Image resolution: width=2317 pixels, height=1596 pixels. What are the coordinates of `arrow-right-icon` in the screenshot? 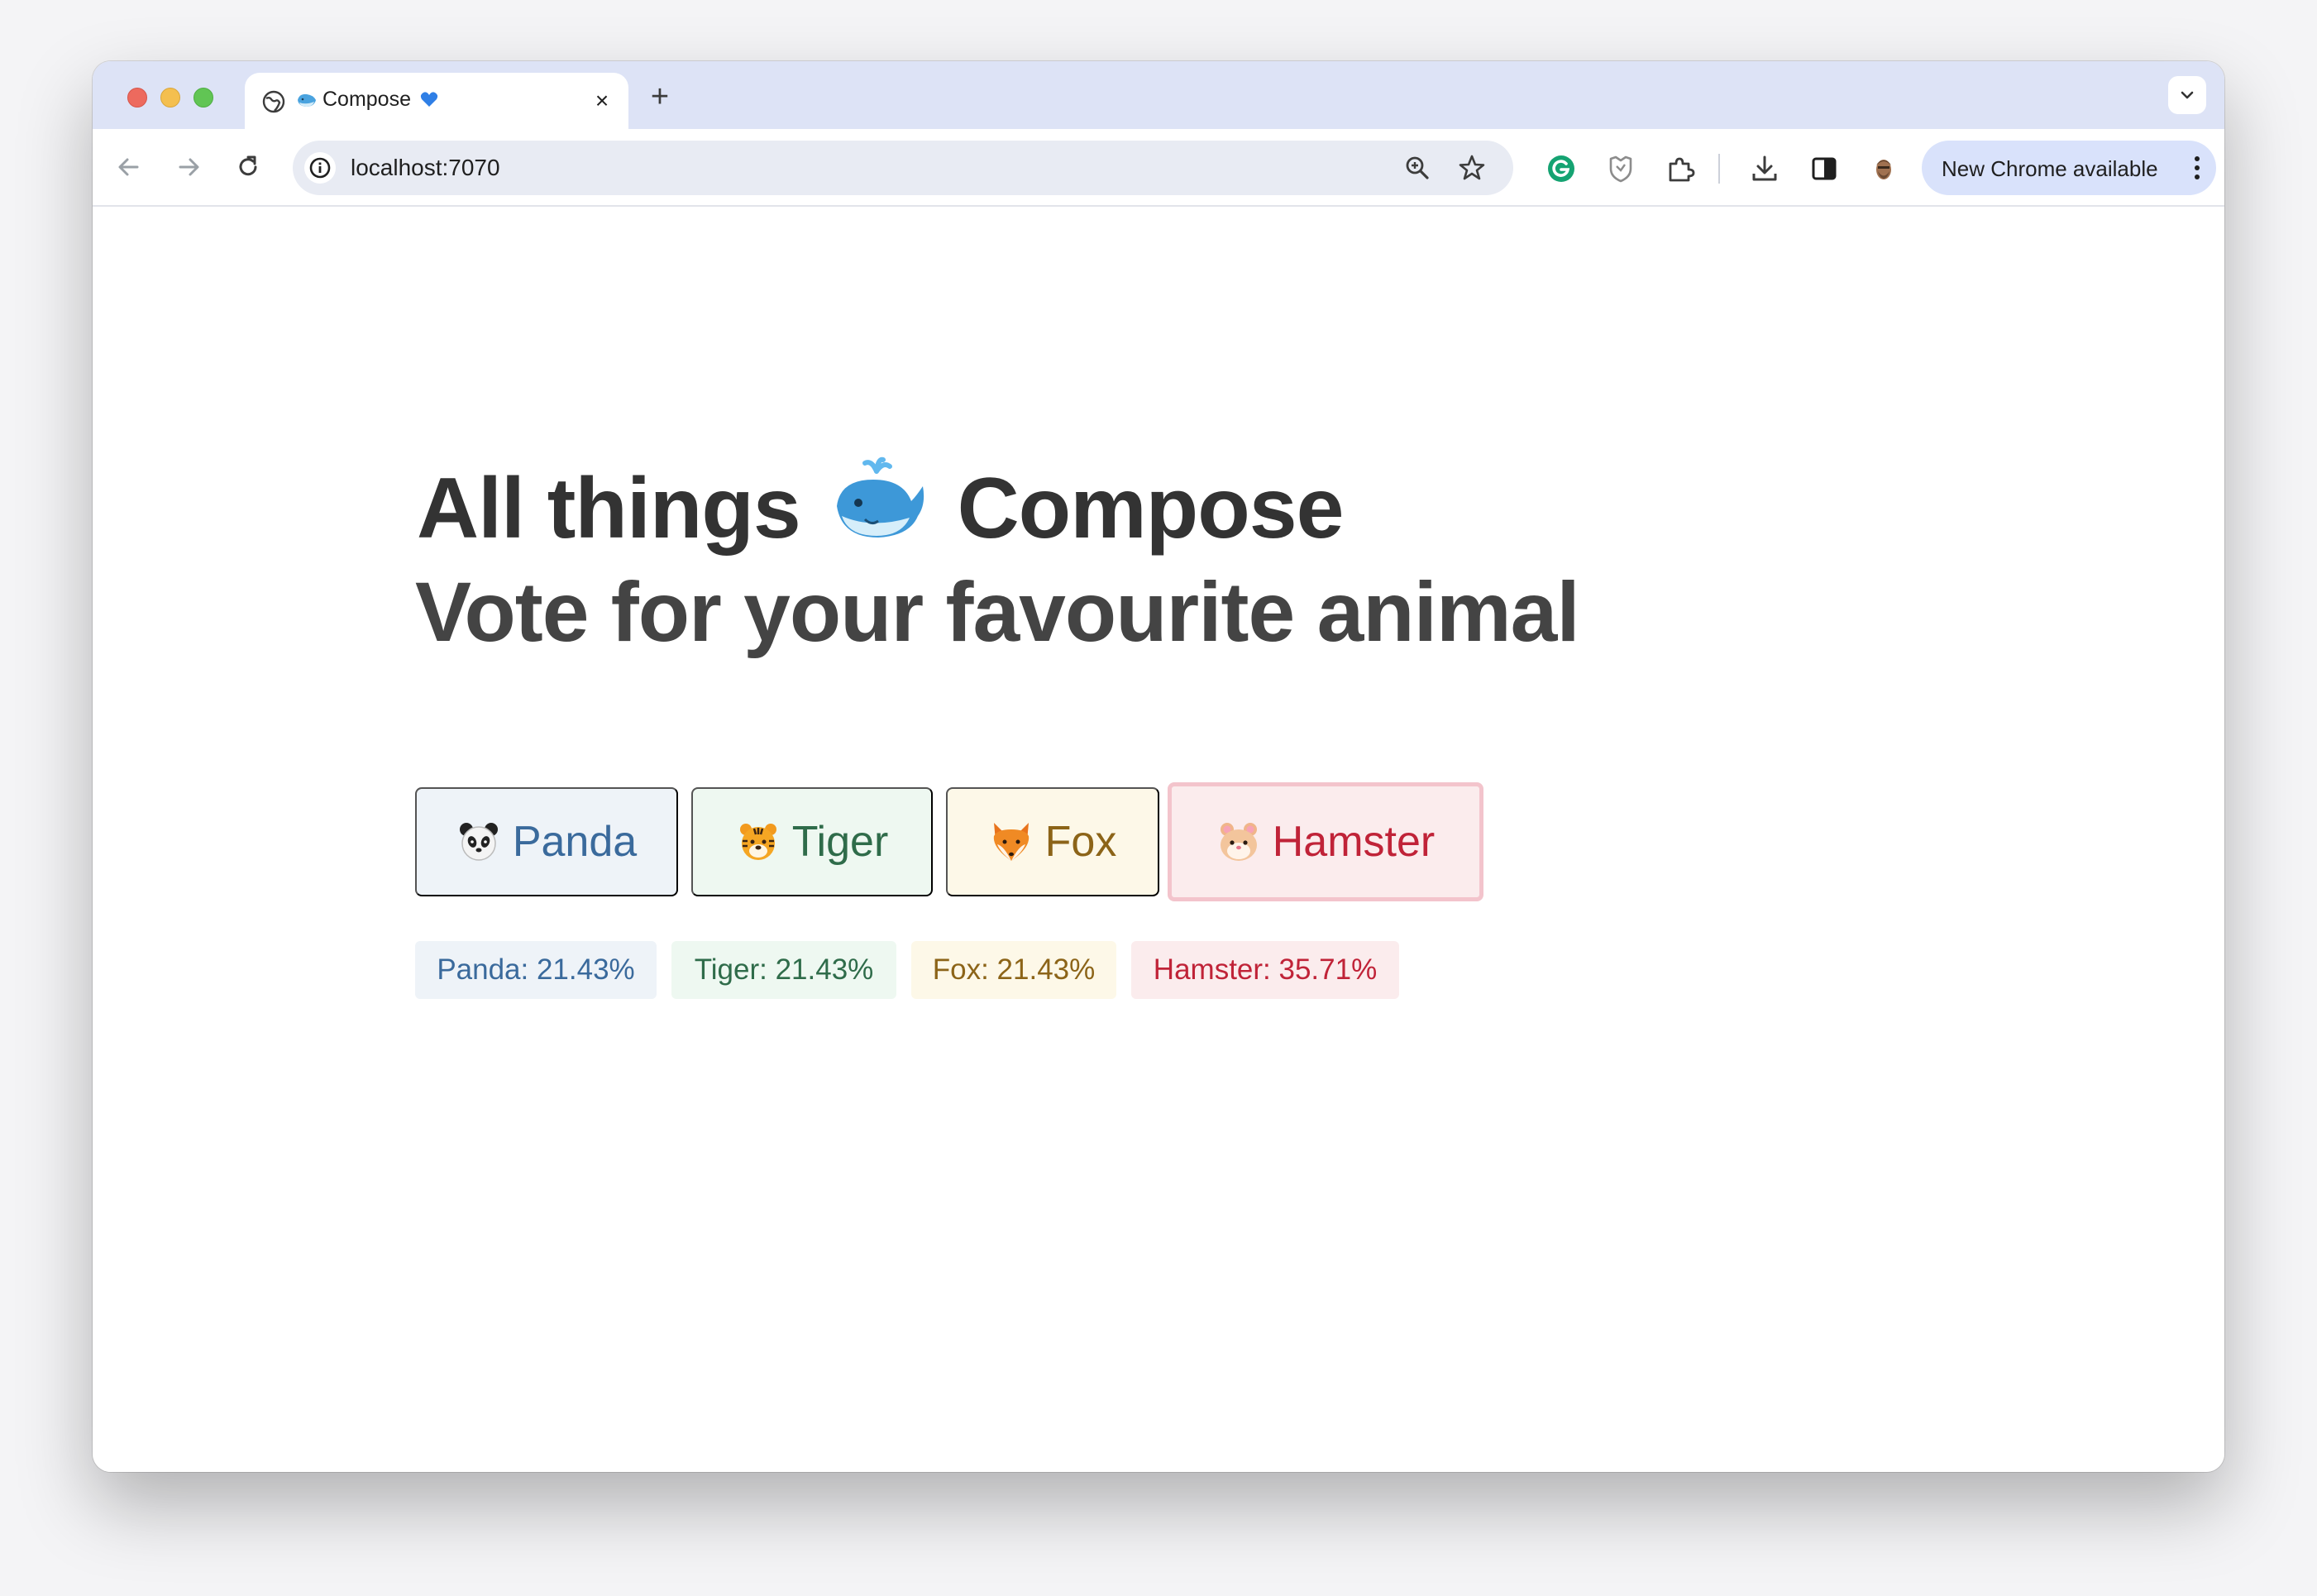 It's located at (189, 167).